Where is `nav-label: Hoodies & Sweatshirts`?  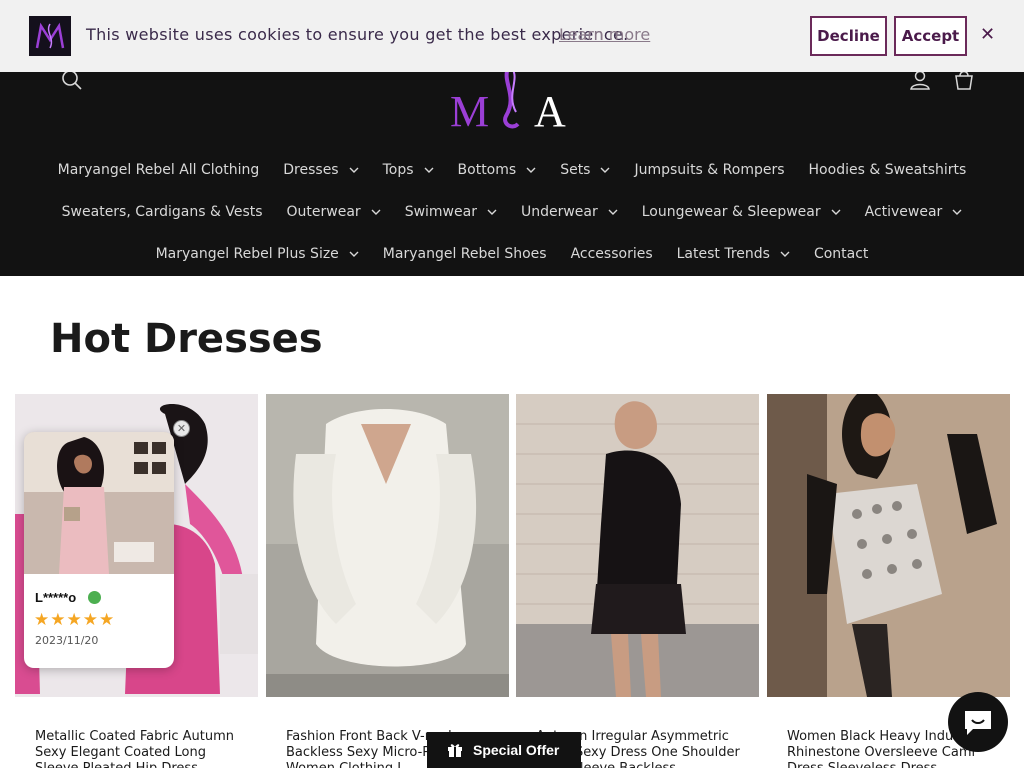
nav-label: Hoodies & Sweatshirts is located at coordinates (887, 170).